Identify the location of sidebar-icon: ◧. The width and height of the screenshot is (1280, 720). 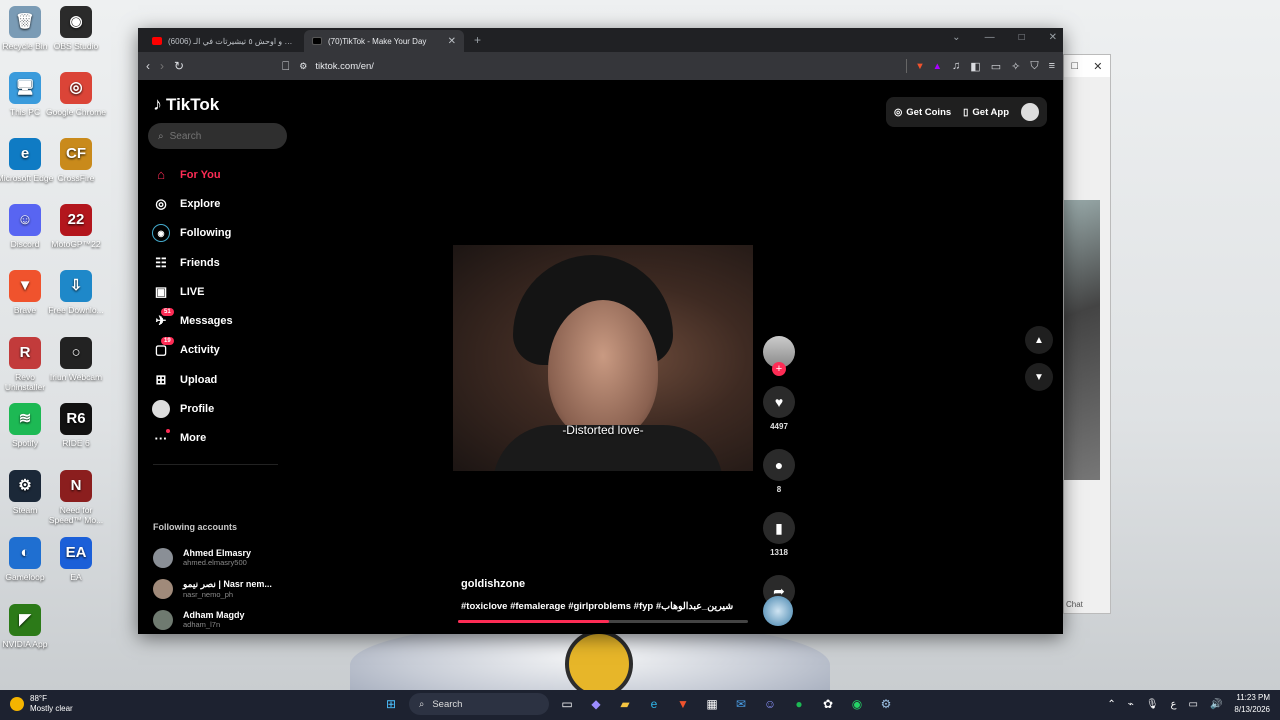
(975, 66).